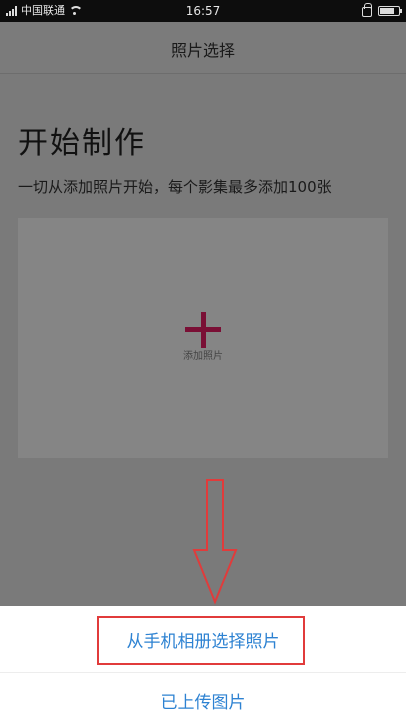  Describe the element at coordinates (82, 143) in the screenshot. I see `page-heading: 开始制作` at that location.